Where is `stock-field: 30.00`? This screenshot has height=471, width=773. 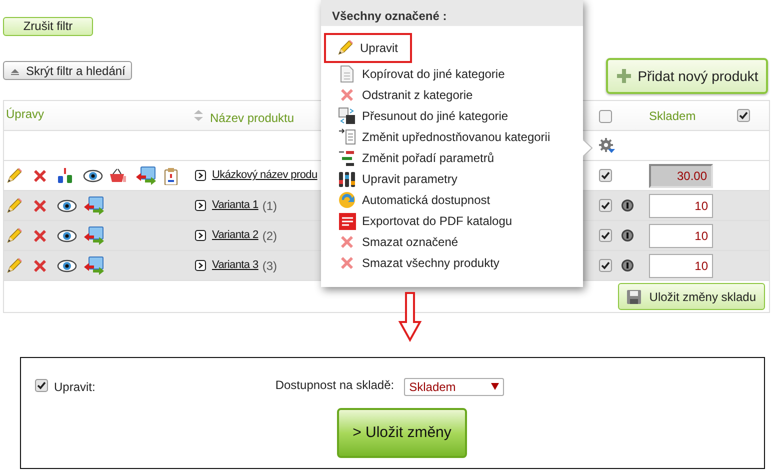
stock-field: 30.00 is located at coordinates (681, 176).